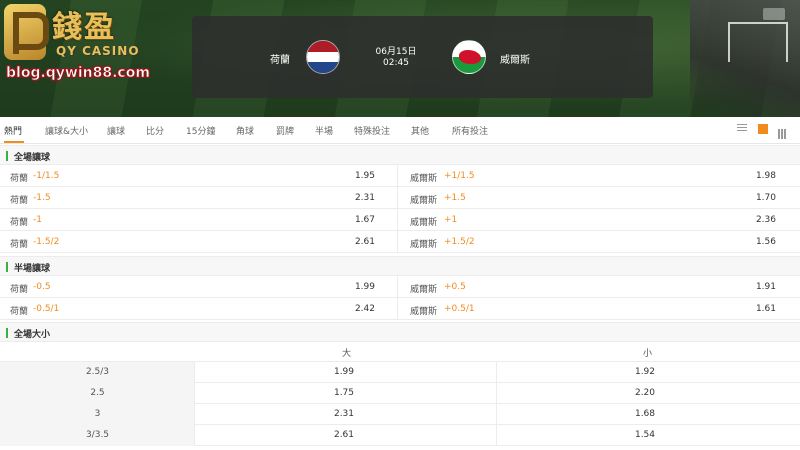 Image resolution: width=800 pixels, height=450 pixels. I want to click on ou-line-cell: 3, so click(97, 414).